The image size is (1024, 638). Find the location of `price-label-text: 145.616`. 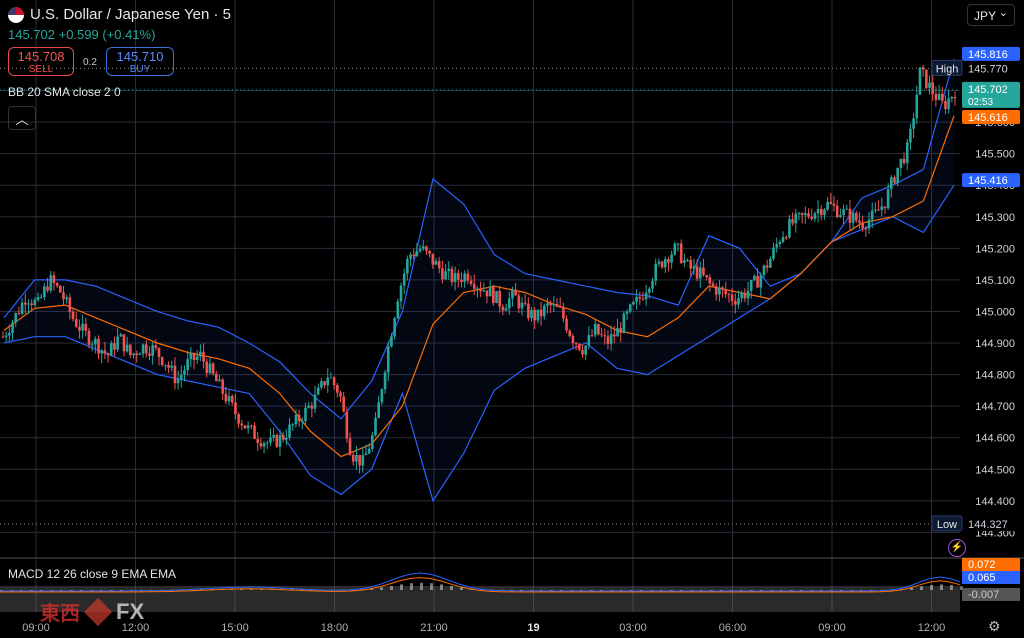

price-label-text: 145.616 is located at coordinates (988, 118).